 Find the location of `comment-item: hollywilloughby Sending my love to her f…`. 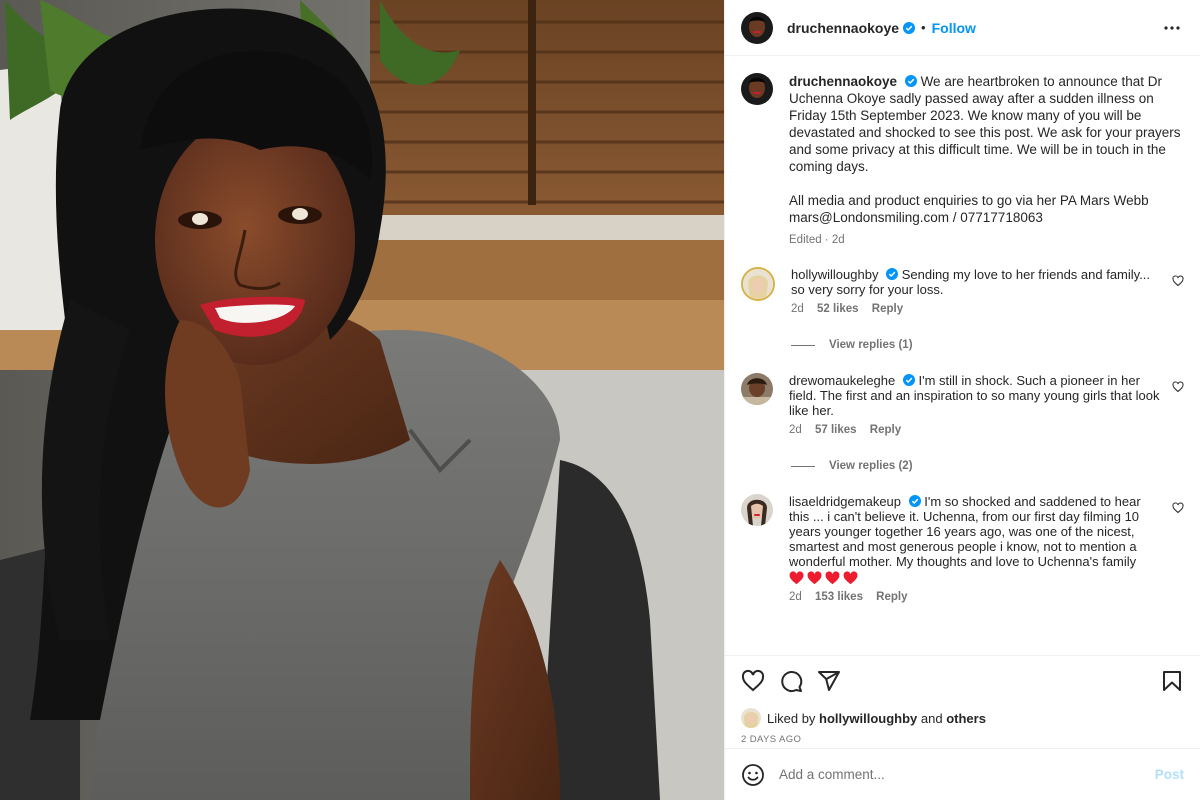

comment-item: hollywilloughby Sending my love to her f… is located at coordinates (962, 291).